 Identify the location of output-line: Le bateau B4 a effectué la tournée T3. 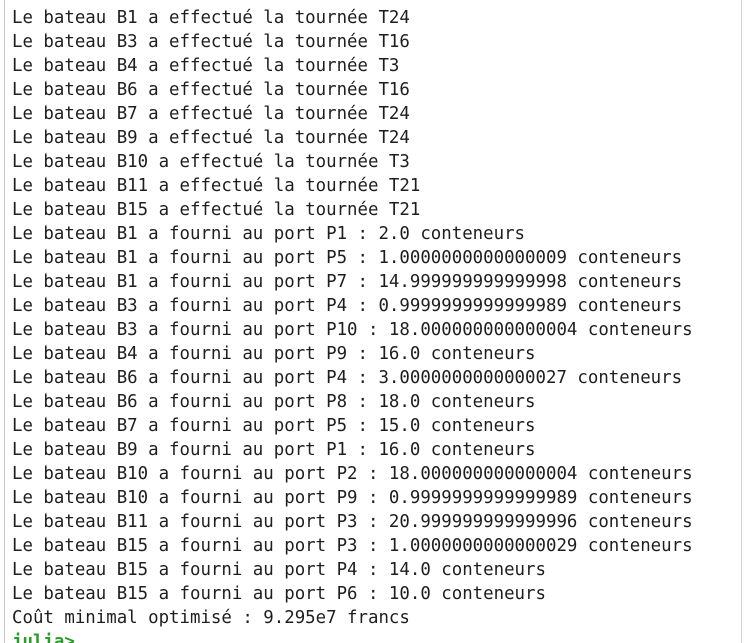
(206, 66).